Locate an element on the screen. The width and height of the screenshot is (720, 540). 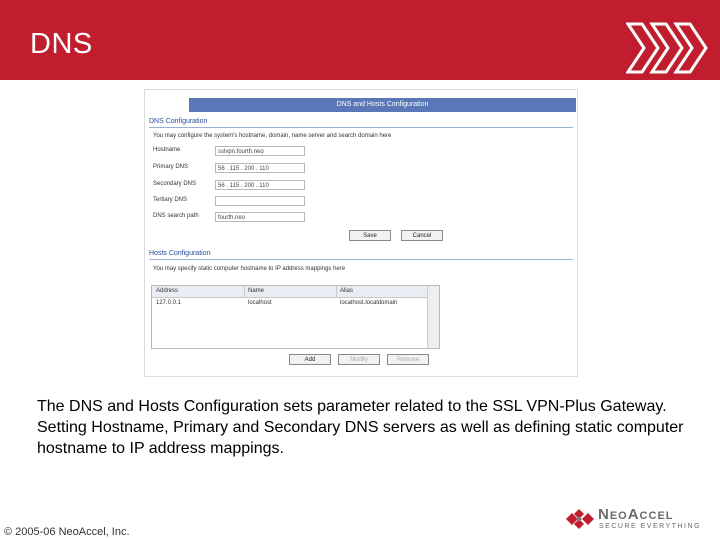
primary-dns-label: Primary DNS is located at coordinates (171, 167).